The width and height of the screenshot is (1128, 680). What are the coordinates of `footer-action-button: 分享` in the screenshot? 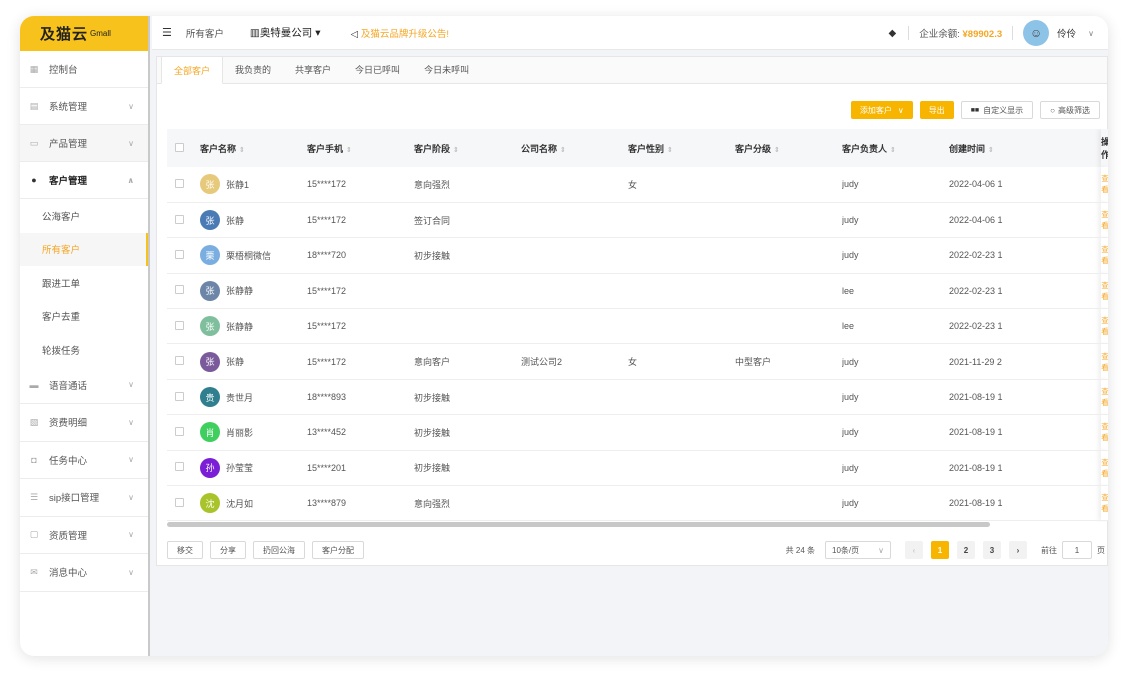 It's located at (228, 550).